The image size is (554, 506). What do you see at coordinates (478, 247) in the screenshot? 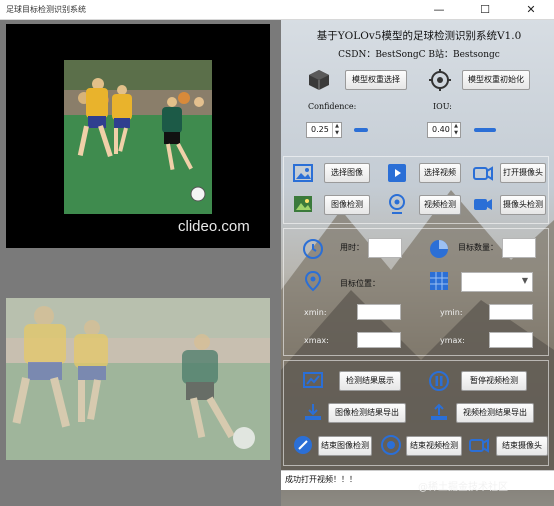
I see `count-label: 目标数量：` at bounding box center [478, 247].